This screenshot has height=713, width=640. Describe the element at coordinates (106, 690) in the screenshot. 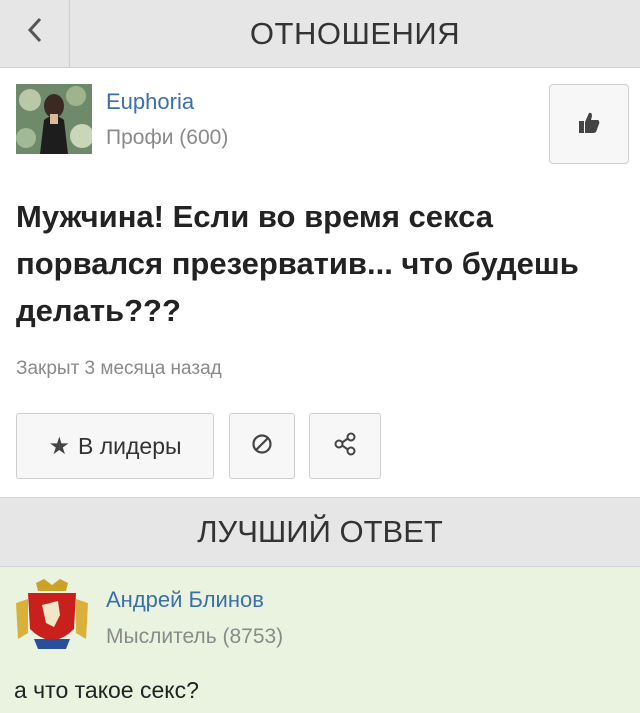

I see `answer-text: а что такое секс?` at that location.